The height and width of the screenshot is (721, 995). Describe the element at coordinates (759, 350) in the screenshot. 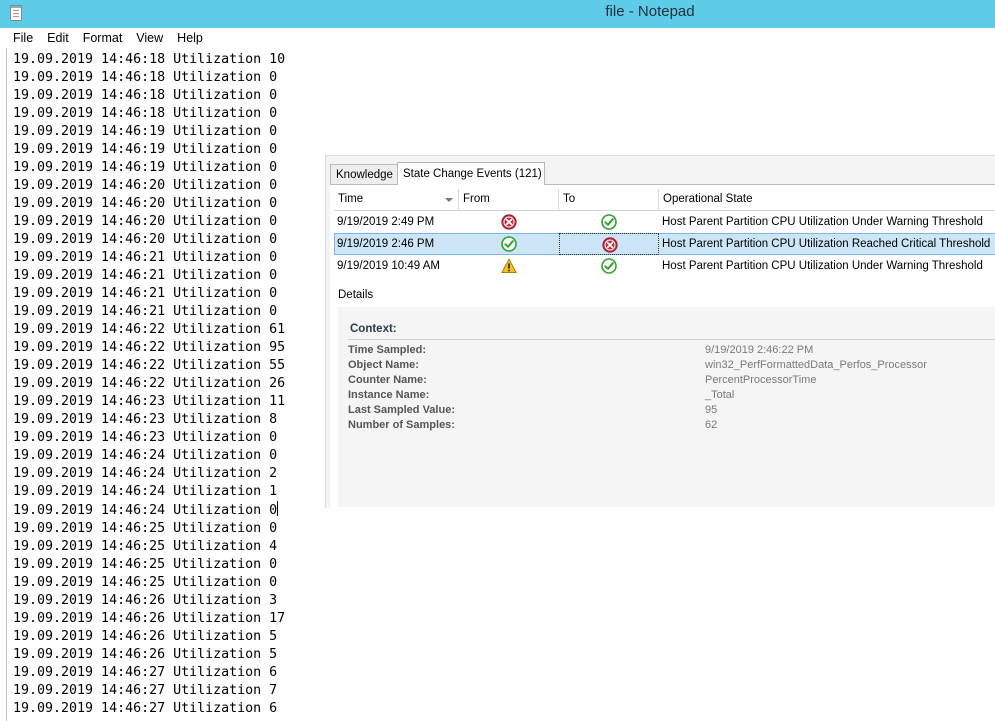

I see `context-value: 9/19/2019 2:46:22 PM` at that location.